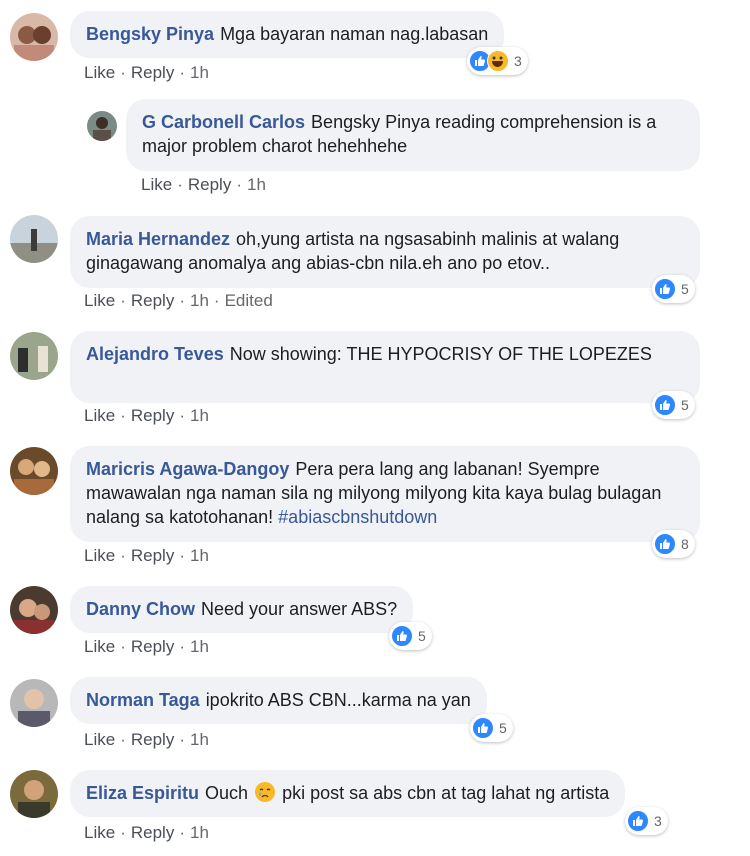 The width and height of the screenshot is (750, 856). Describe the element at coordinates (142, 793) in the screenshot. I see `comment-author: Eliza Espiritu` at that location.